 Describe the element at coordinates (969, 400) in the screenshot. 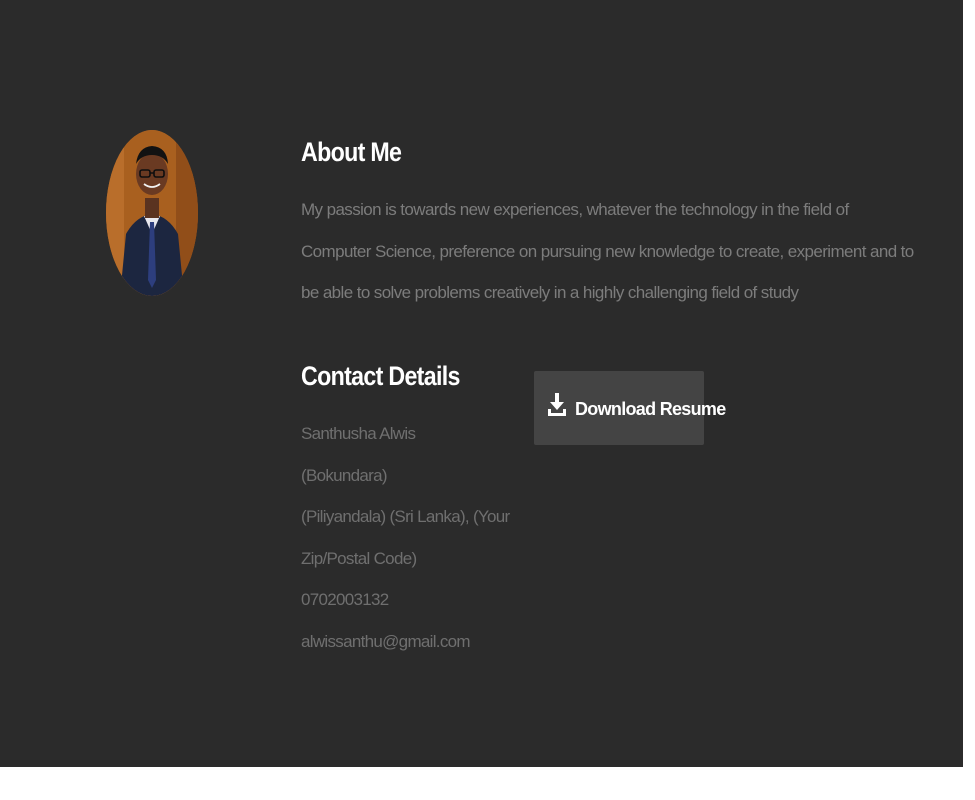

I see `page-scrollbar` at that location.